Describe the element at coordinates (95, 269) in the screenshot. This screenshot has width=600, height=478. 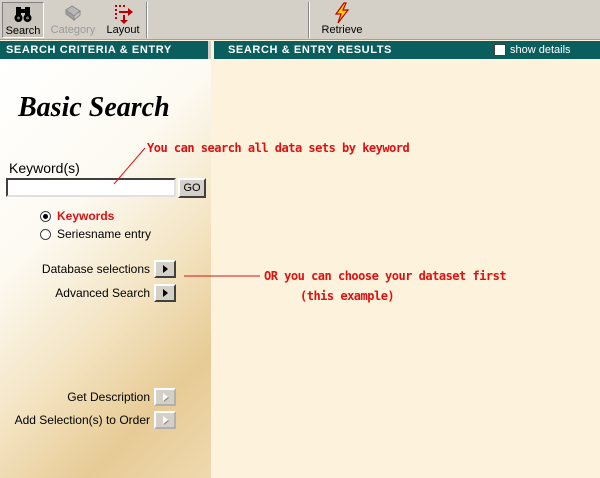
I see `database-selections-label: Database selections` at that location.